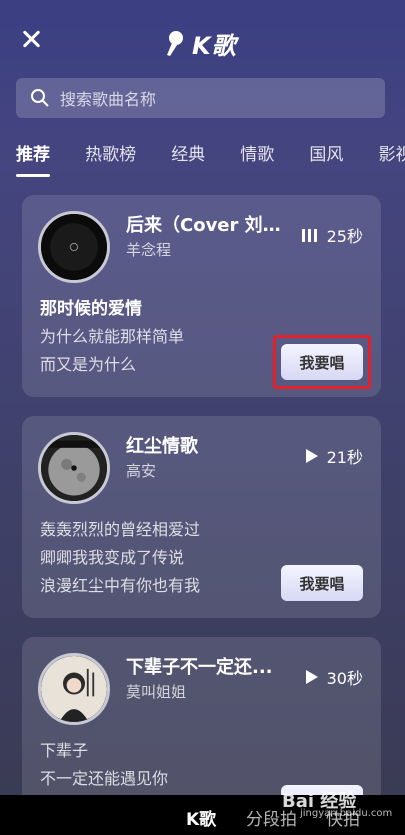  What do you see at coordinates (40, 98) in the screenshot?
I see `search-icon` at bounding box center [40, 98].